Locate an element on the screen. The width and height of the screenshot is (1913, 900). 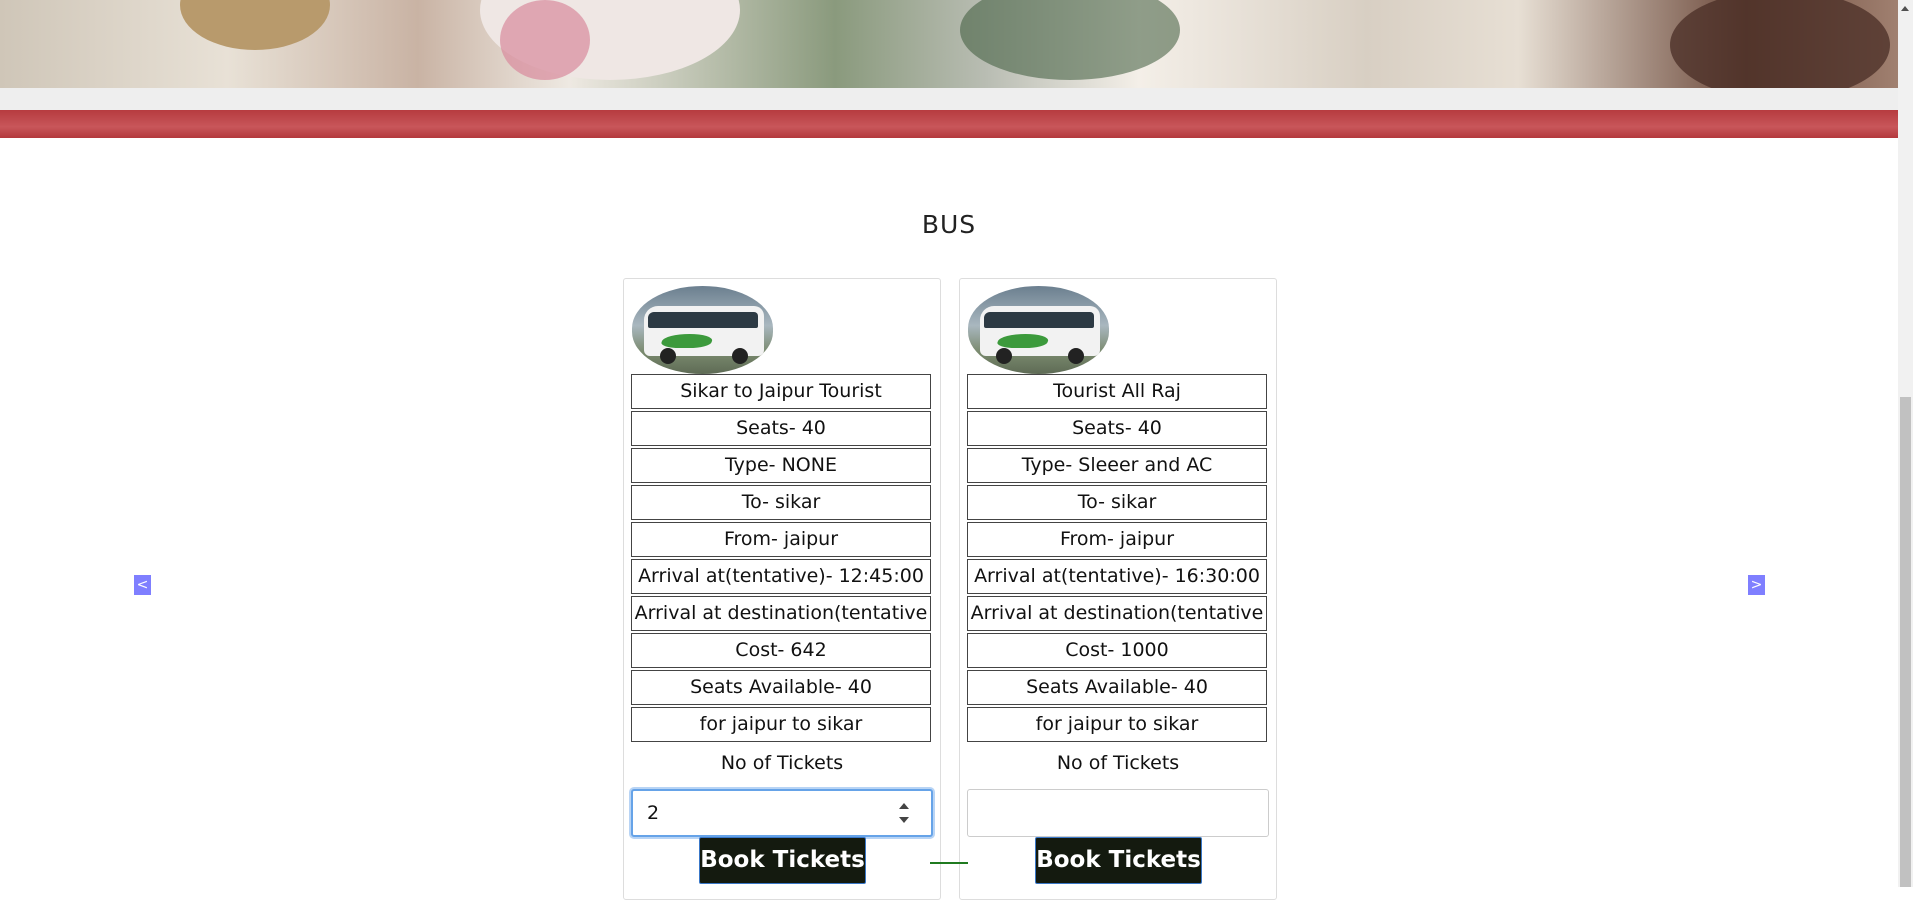
bus-type: Type- NONE is located at coordinates (781, 465).